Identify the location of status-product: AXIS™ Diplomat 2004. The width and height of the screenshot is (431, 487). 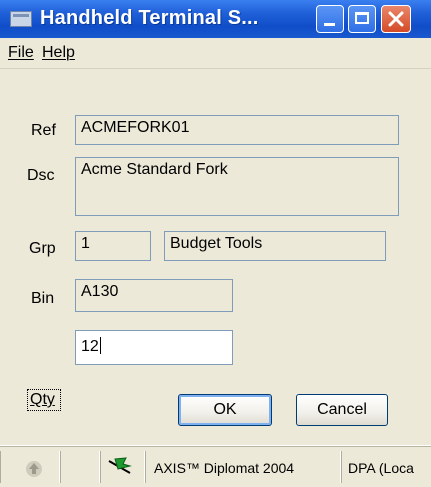
(224, 468).